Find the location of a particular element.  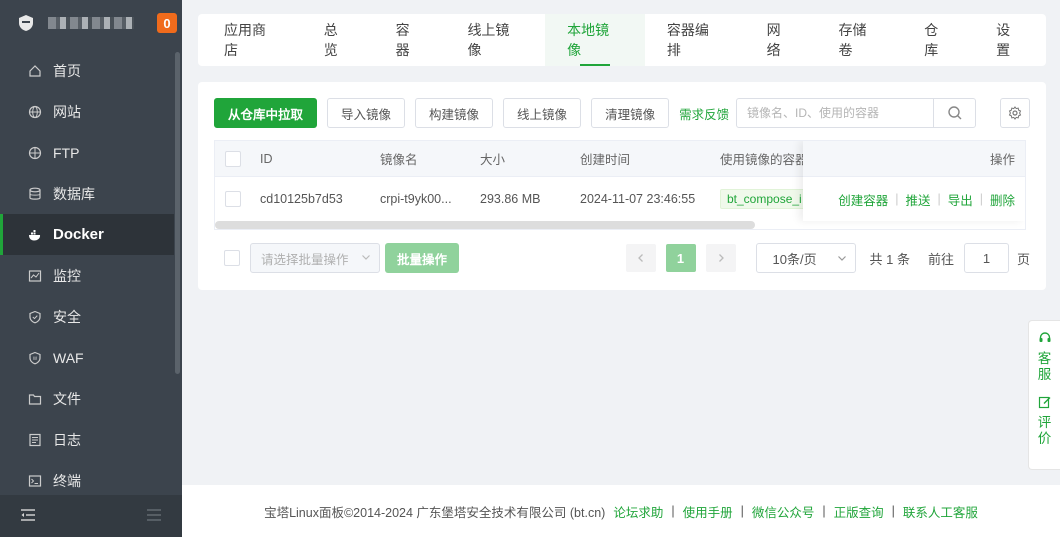

tab-volumes: 存储卷 is located at coordinates (859, 40).